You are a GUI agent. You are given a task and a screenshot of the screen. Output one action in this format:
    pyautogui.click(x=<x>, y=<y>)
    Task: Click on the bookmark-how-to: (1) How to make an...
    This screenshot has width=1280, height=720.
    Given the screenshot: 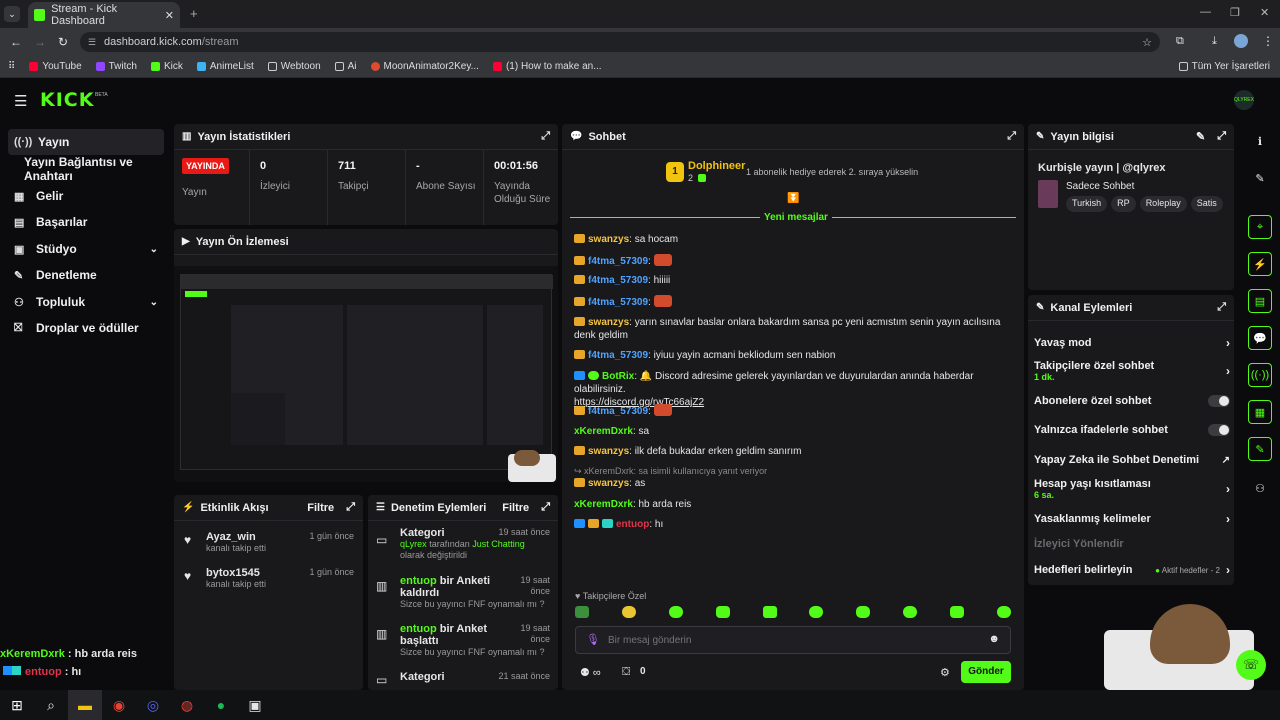 What is the action you would take?
    pyautogui.click(x=547, y=66)
    